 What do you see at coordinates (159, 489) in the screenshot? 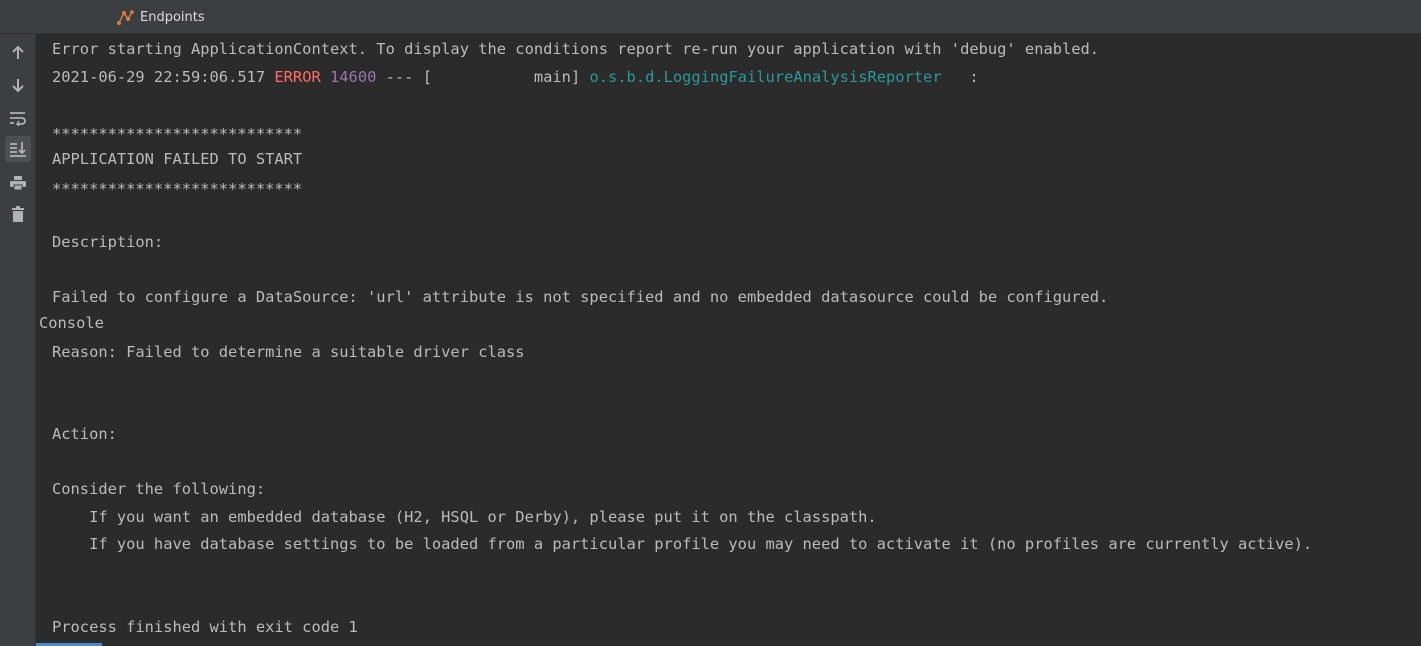
I see `console-line-consider: Consider the following:` at bounding box center [159, 489].